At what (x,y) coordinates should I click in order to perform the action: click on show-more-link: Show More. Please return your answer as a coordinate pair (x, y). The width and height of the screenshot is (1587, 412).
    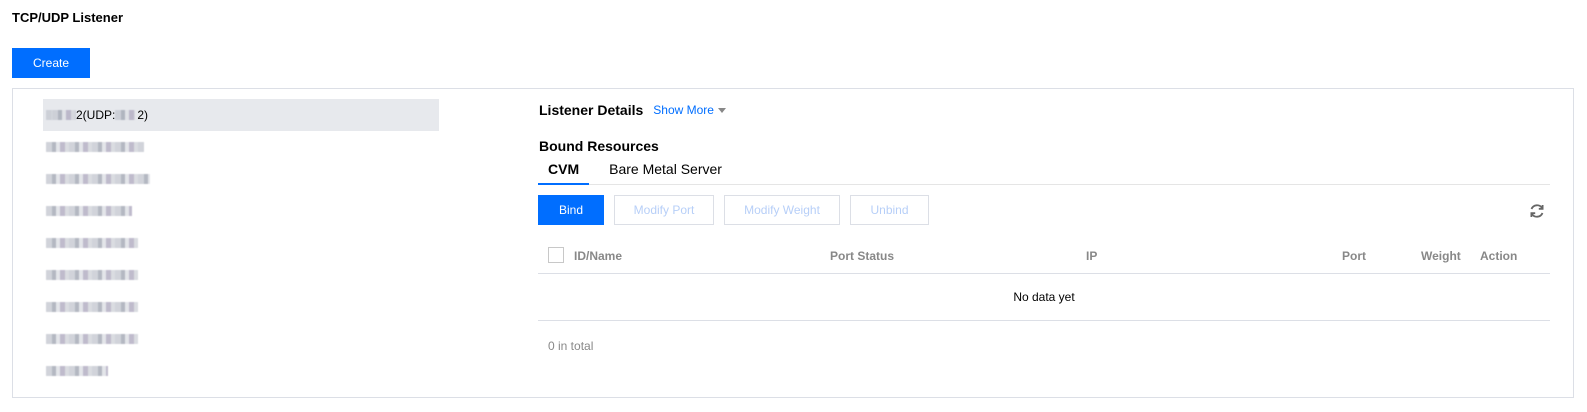
    Looking at the image, I should click on (689, 110).